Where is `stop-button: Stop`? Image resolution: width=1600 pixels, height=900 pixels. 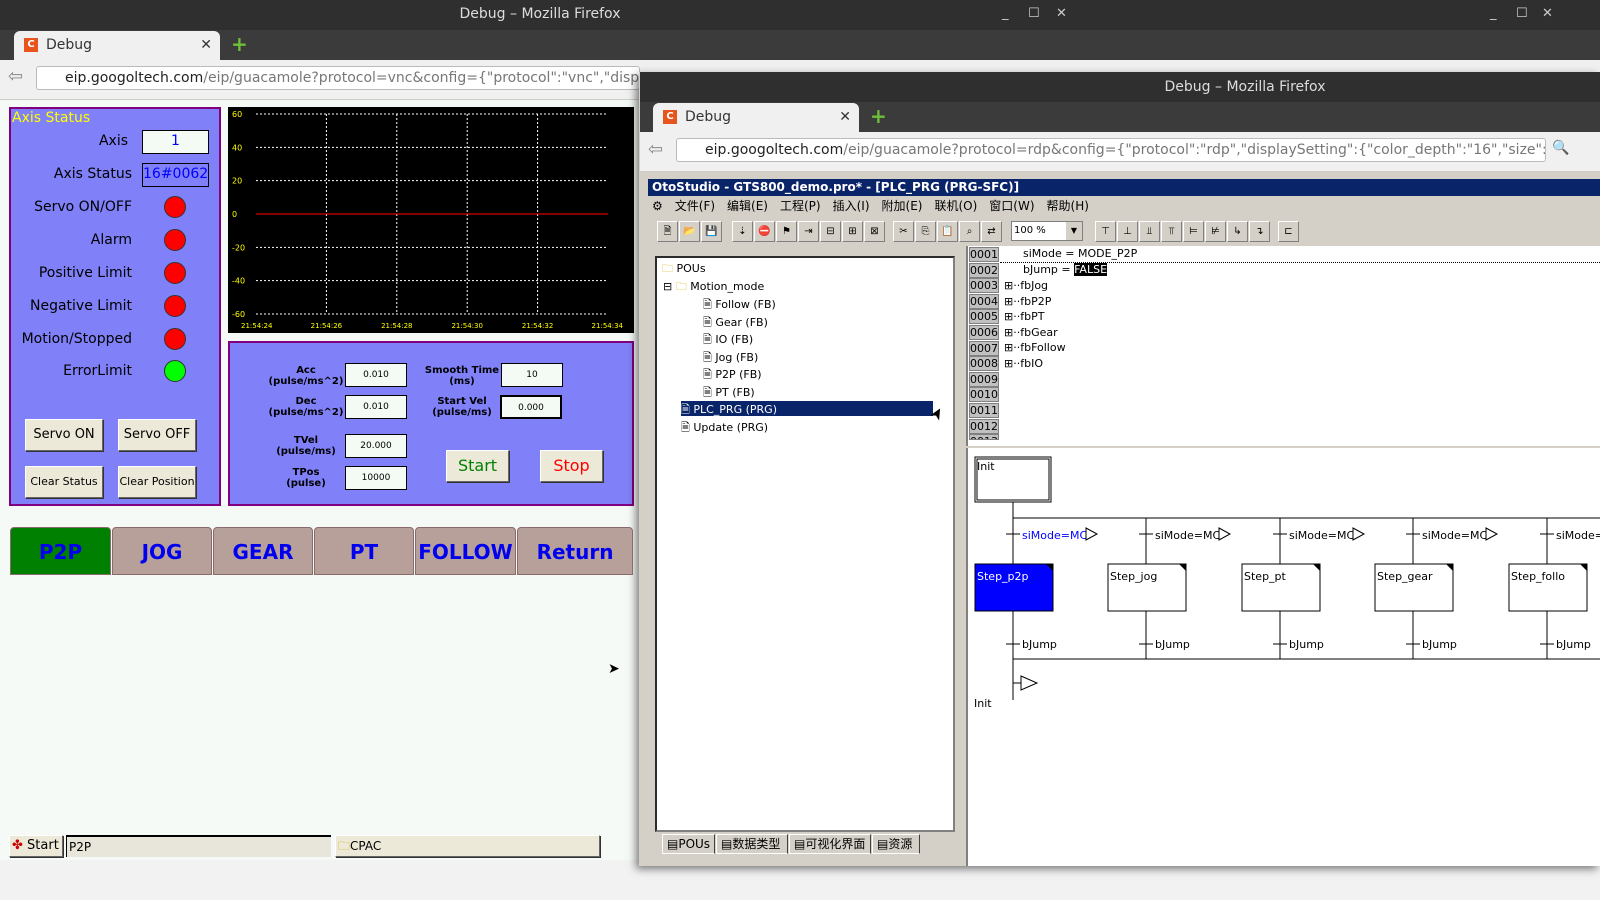
stop-button: Stop is located at coordinates (571, 466).